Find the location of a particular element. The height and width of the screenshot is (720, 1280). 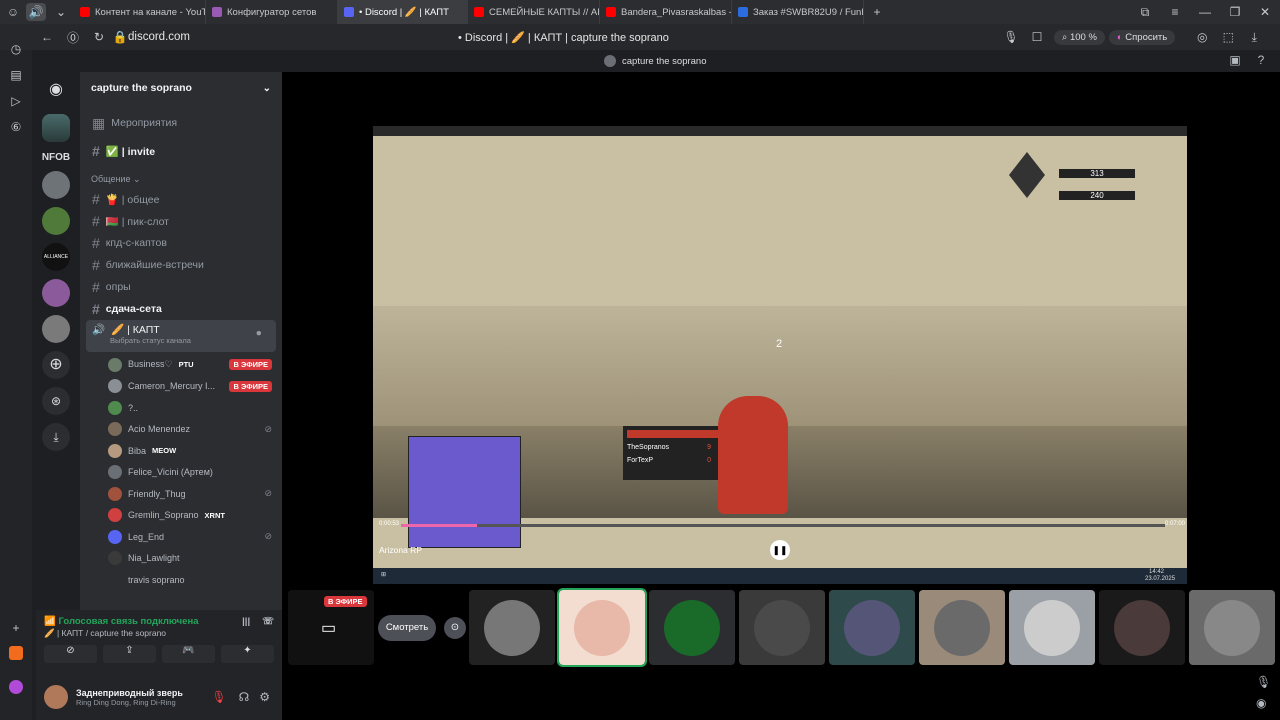

watch-options-icon: ⊙ is located at coordinates (455, 628).